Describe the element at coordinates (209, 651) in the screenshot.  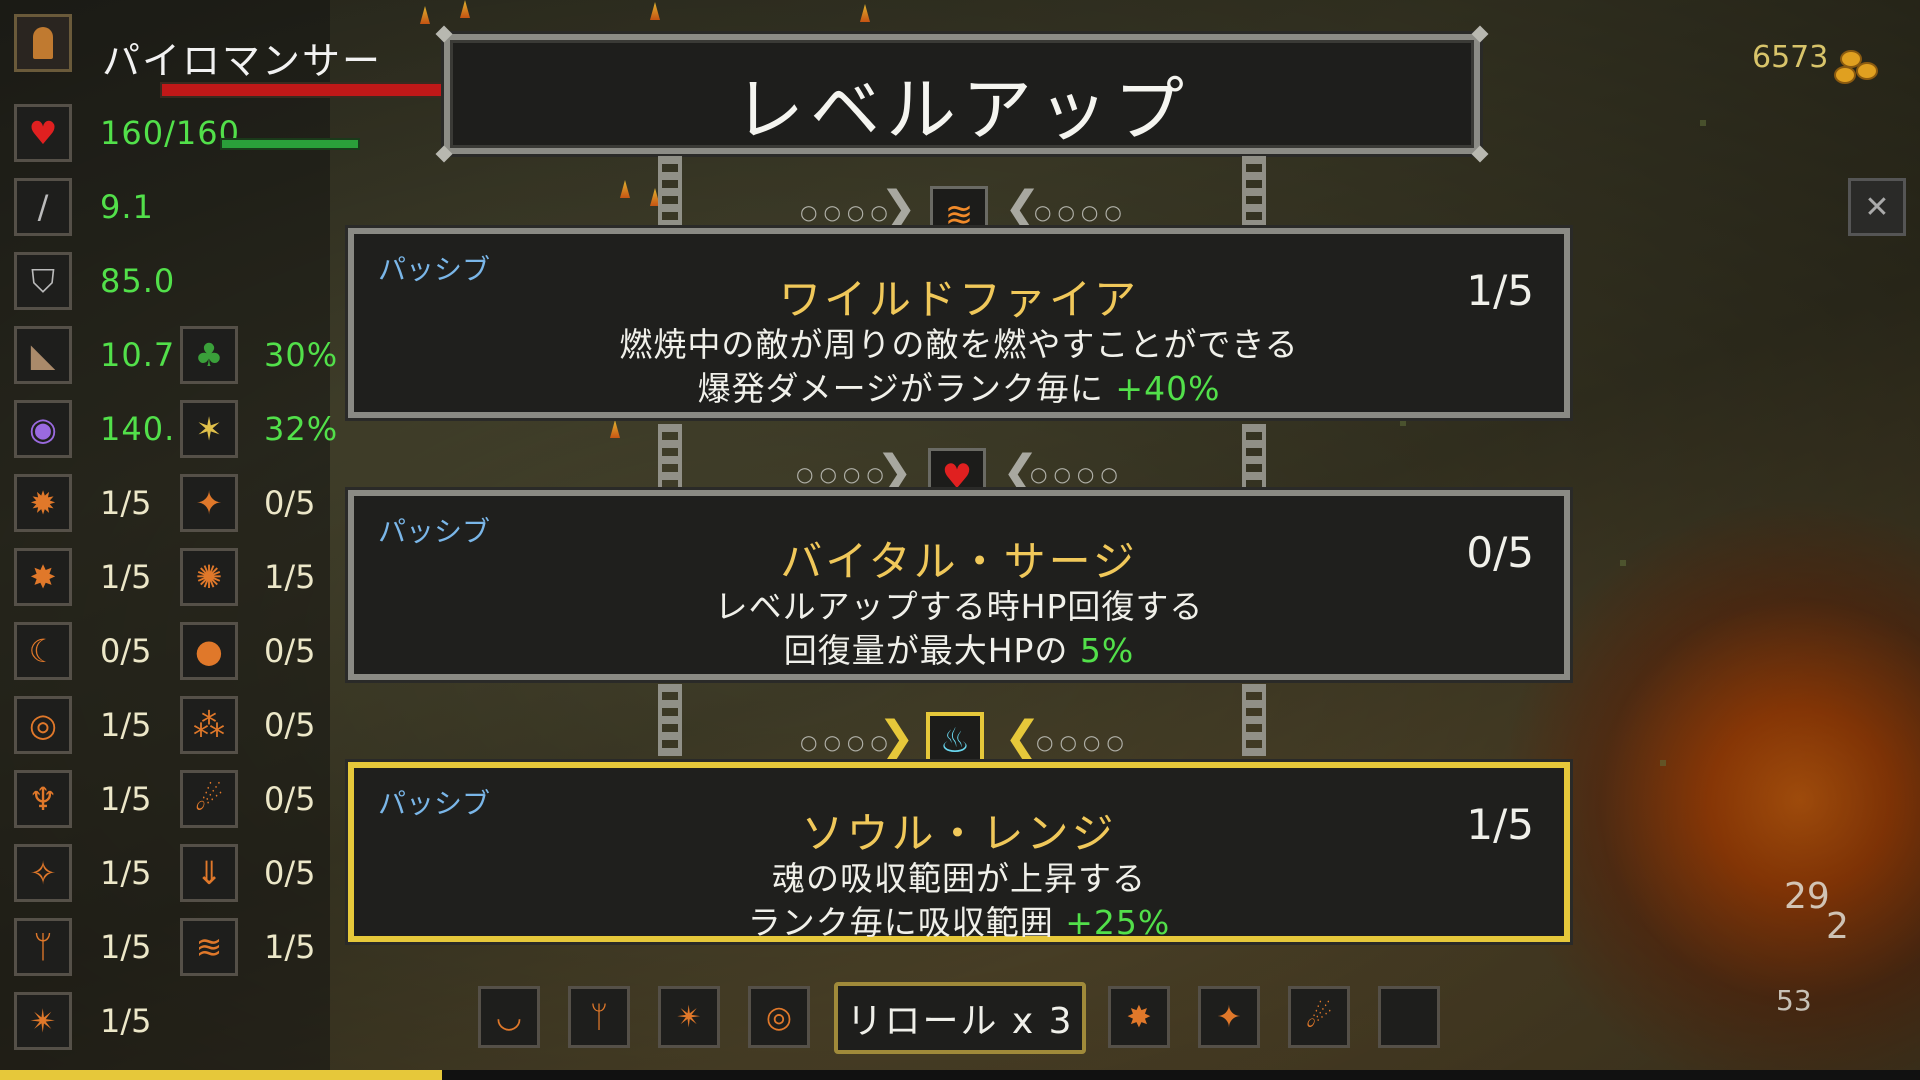
I see `fire-skill-icon-11: ●` at that location.